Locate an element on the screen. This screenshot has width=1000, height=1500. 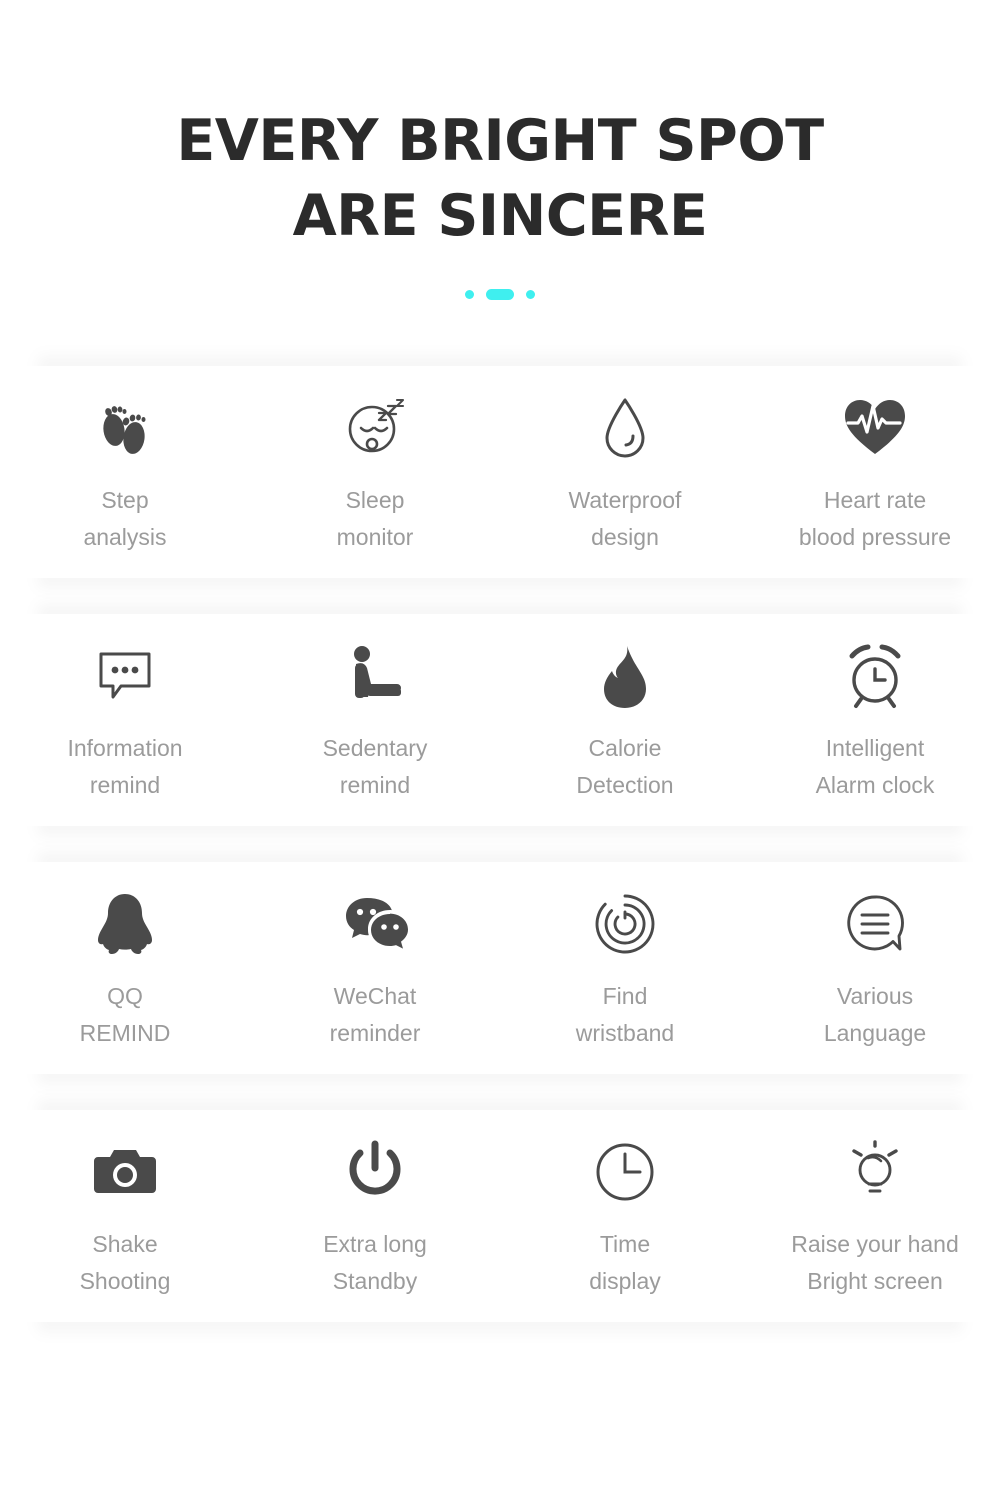
feature-label: Raise your hand Bright screen is located at coordinates (875, 1263).